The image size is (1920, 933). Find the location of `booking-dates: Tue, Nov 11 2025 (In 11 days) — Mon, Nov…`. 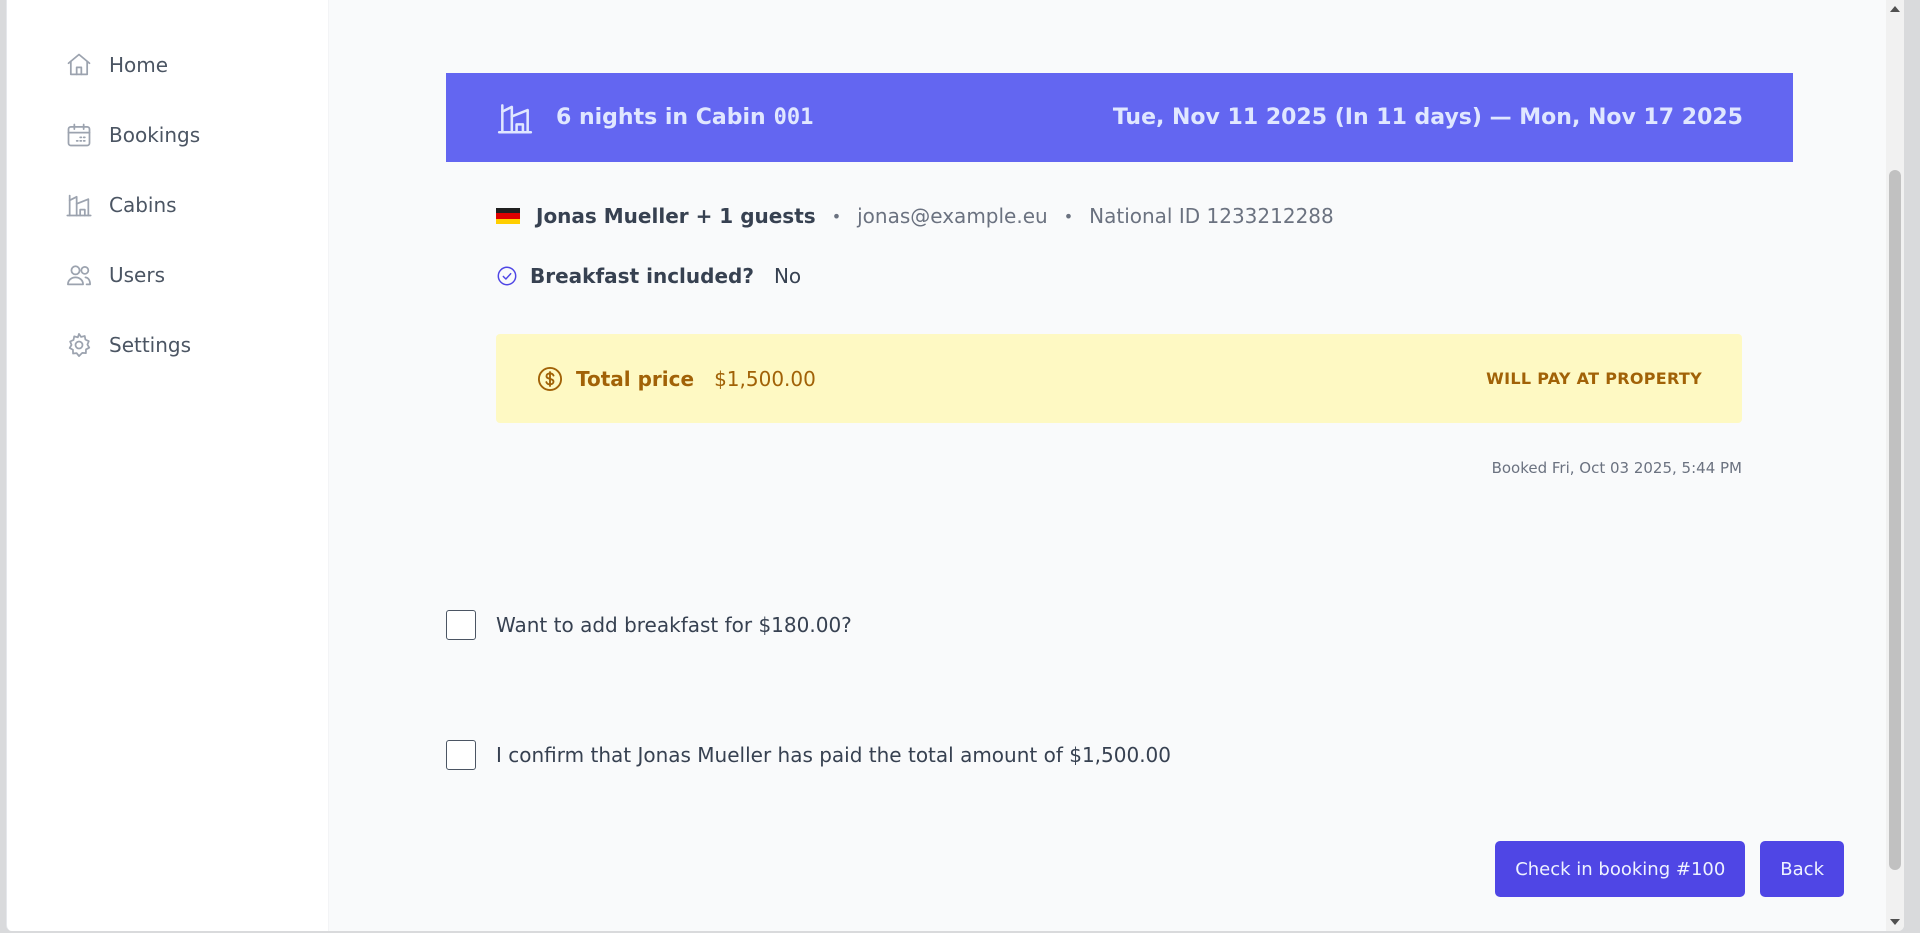

booking-dates: Tue, Nov 11 2025 (In 11 days) — Mon, Nov… is located at coordinates (1427, 117).